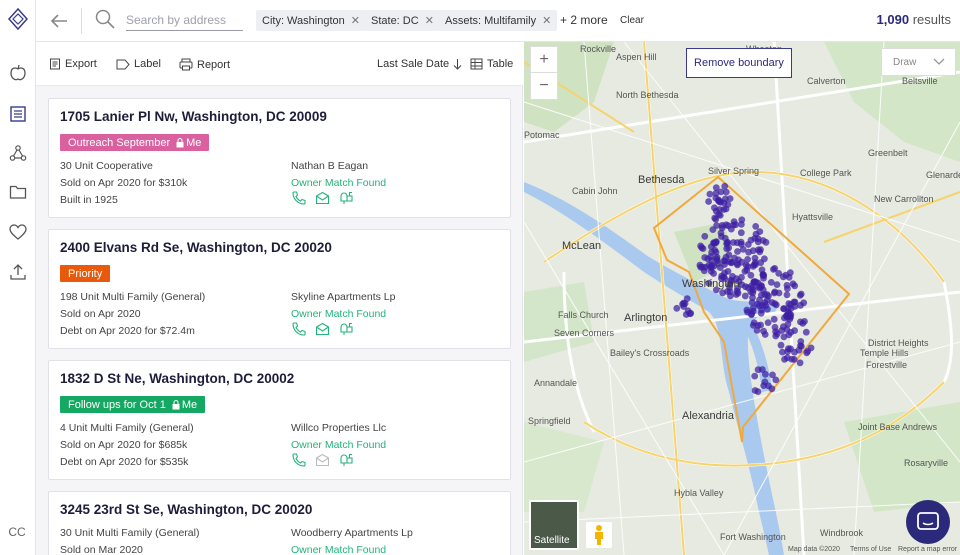  I want to click on report-button: Report, so click(204, 64).